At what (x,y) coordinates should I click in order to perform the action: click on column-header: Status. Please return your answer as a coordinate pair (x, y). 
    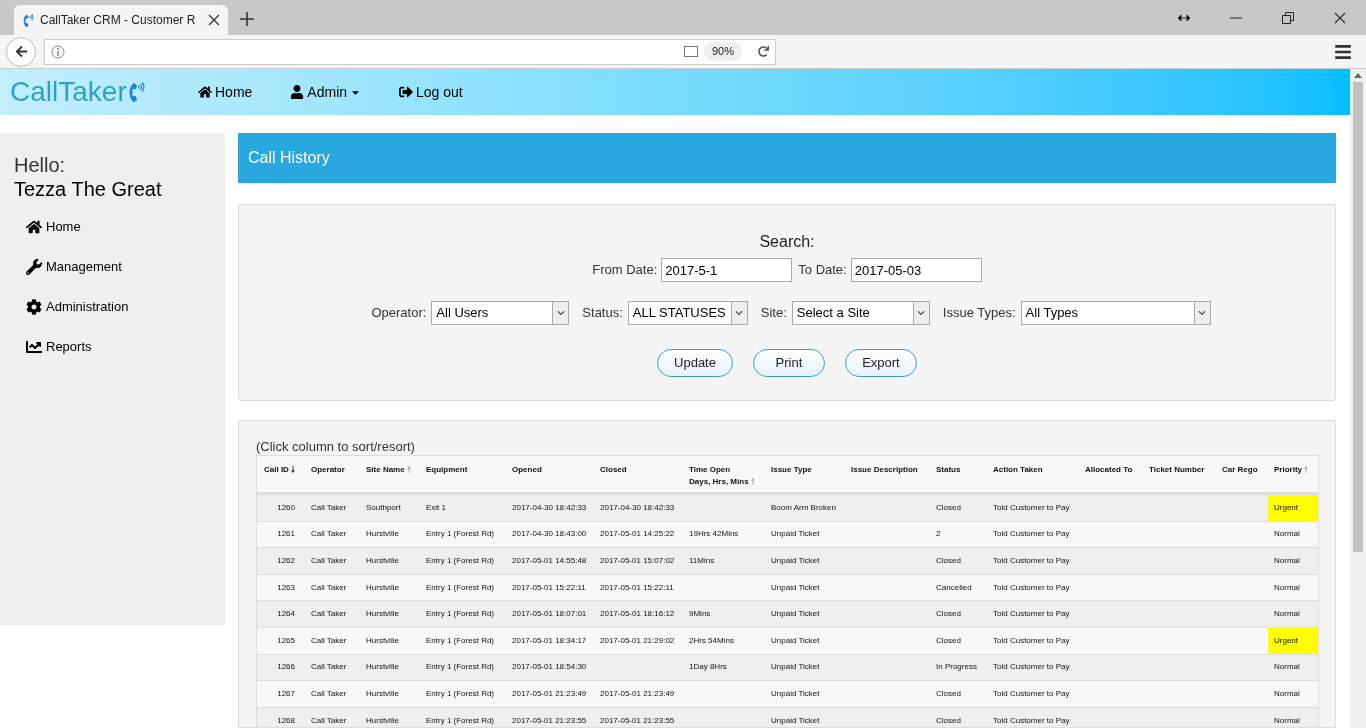
    Looking at the image, I should click on (958, 474).